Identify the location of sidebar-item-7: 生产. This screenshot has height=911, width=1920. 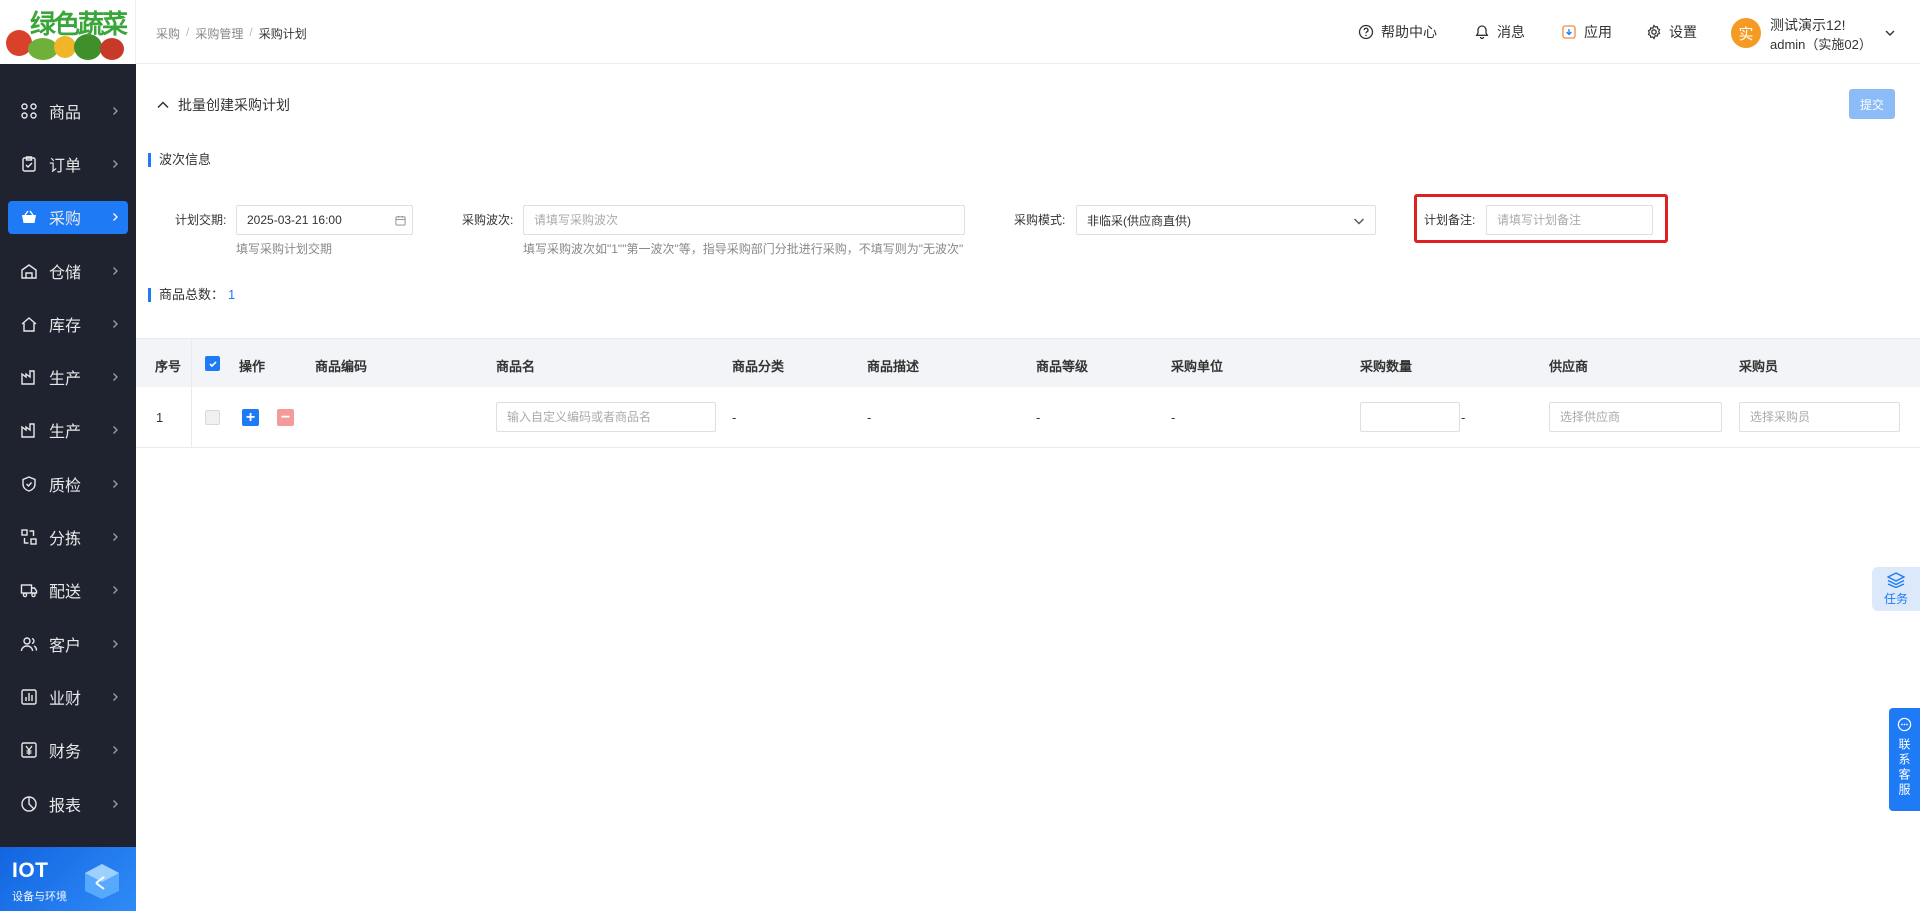
(68, 430).